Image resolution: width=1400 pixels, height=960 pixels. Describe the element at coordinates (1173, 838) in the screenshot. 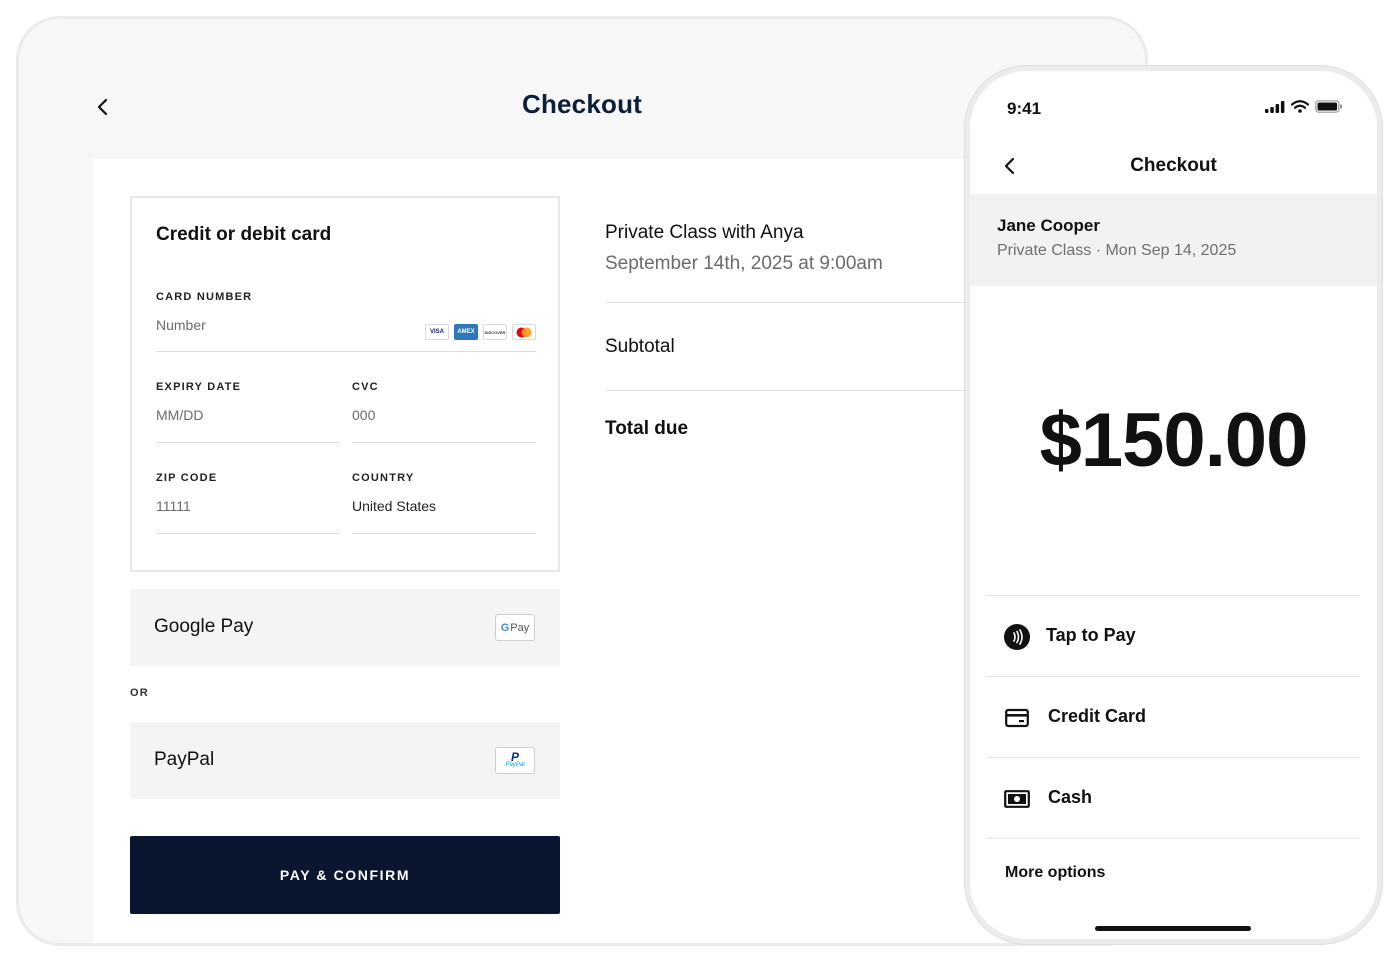

I see `more-options-row` at that location.